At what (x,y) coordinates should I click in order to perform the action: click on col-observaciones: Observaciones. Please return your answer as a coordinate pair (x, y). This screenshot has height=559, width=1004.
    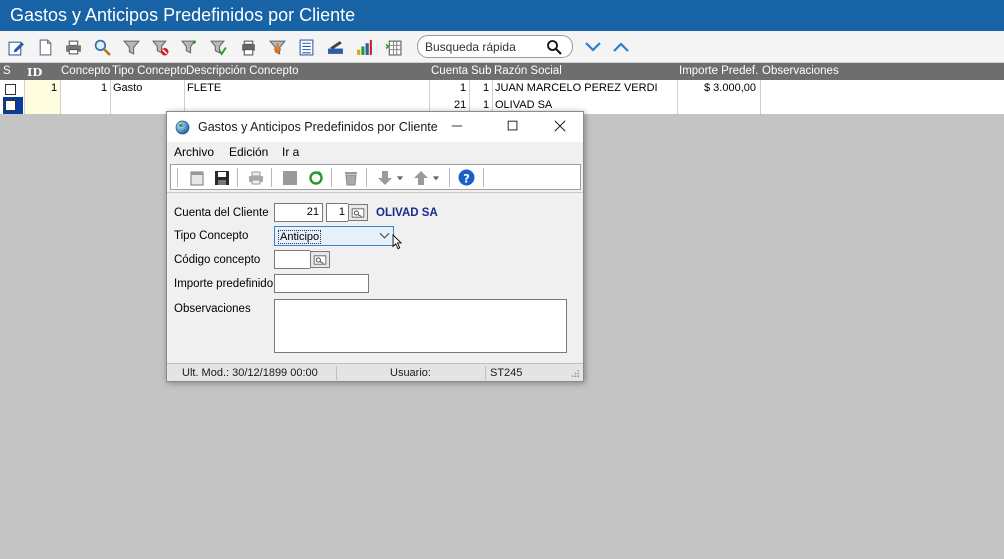
    Looking at the image, I should click on (800, 71).